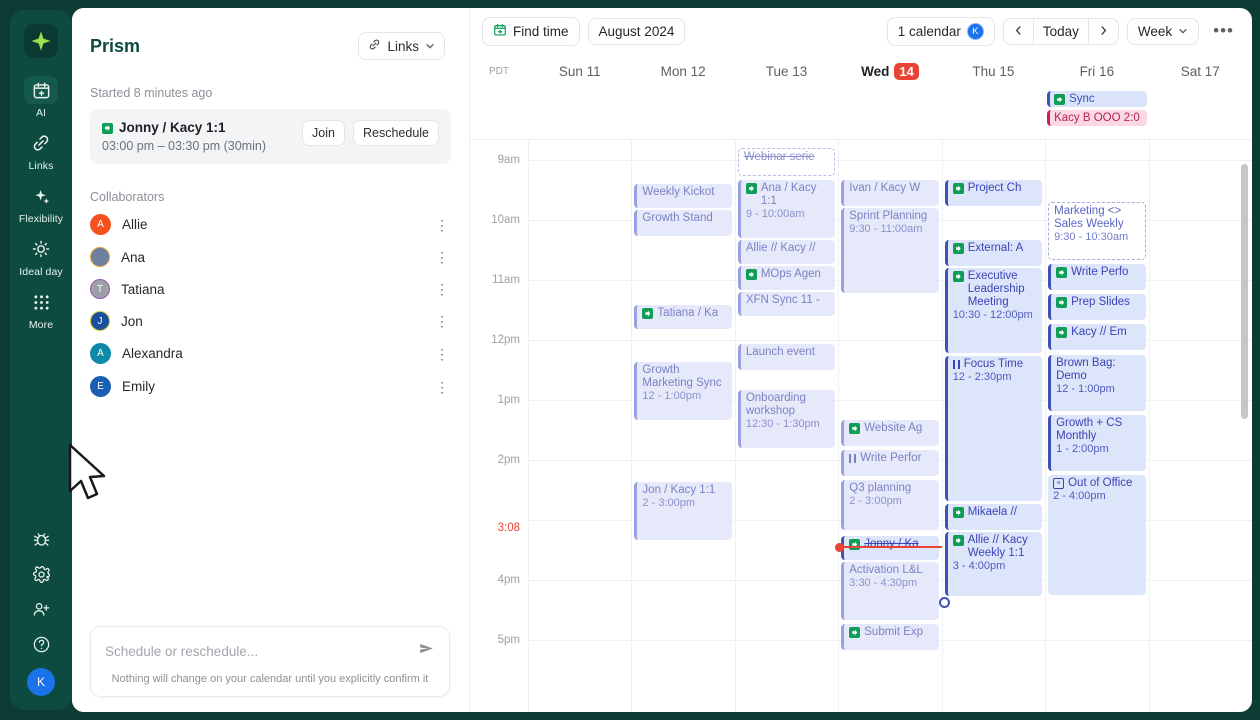 This screenshot has width=1260, height=720. I want to click on event-title: Ivan / Kacy W, so click(885, 188).